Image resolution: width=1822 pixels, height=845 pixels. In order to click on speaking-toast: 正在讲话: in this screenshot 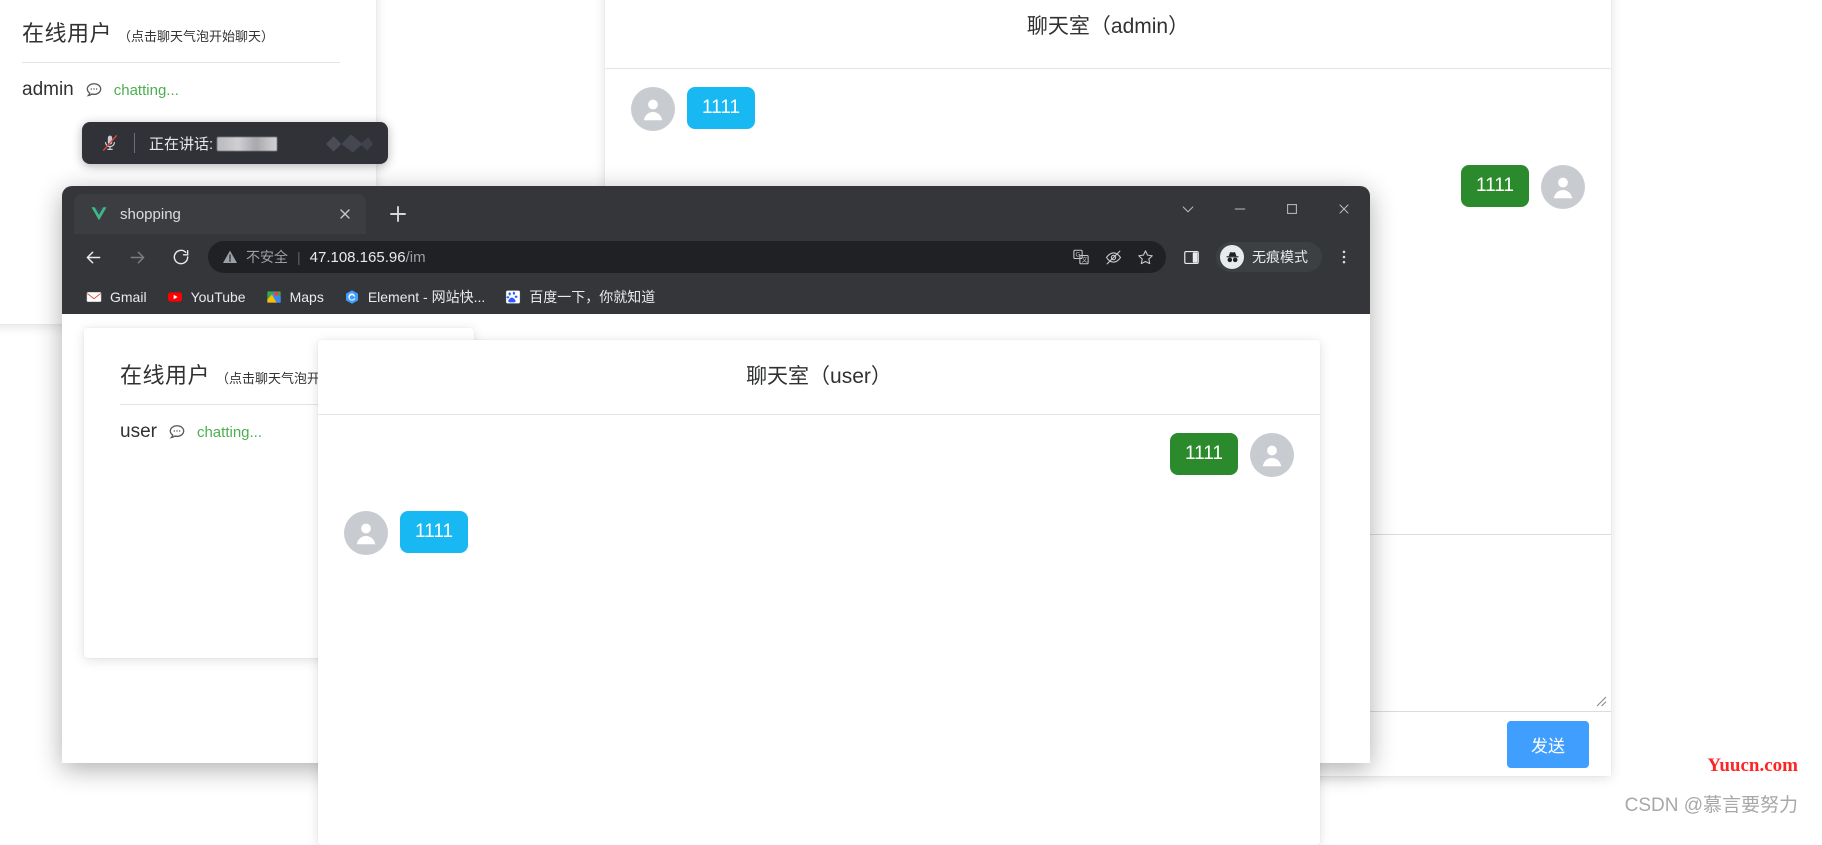, I will do `click(235, 143)`.